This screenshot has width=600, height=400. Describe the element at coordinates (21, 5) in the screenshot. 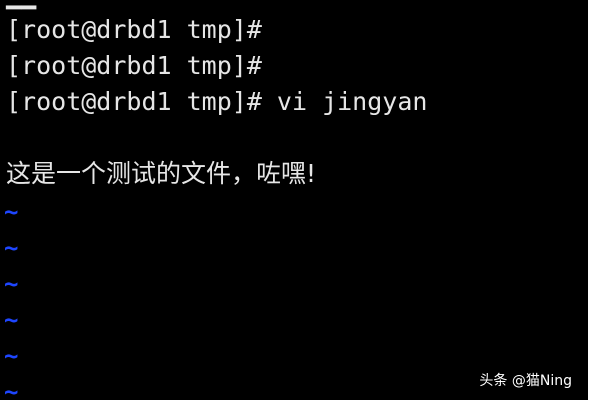

I see `terminal-line-partial: ▁▁` at that location.